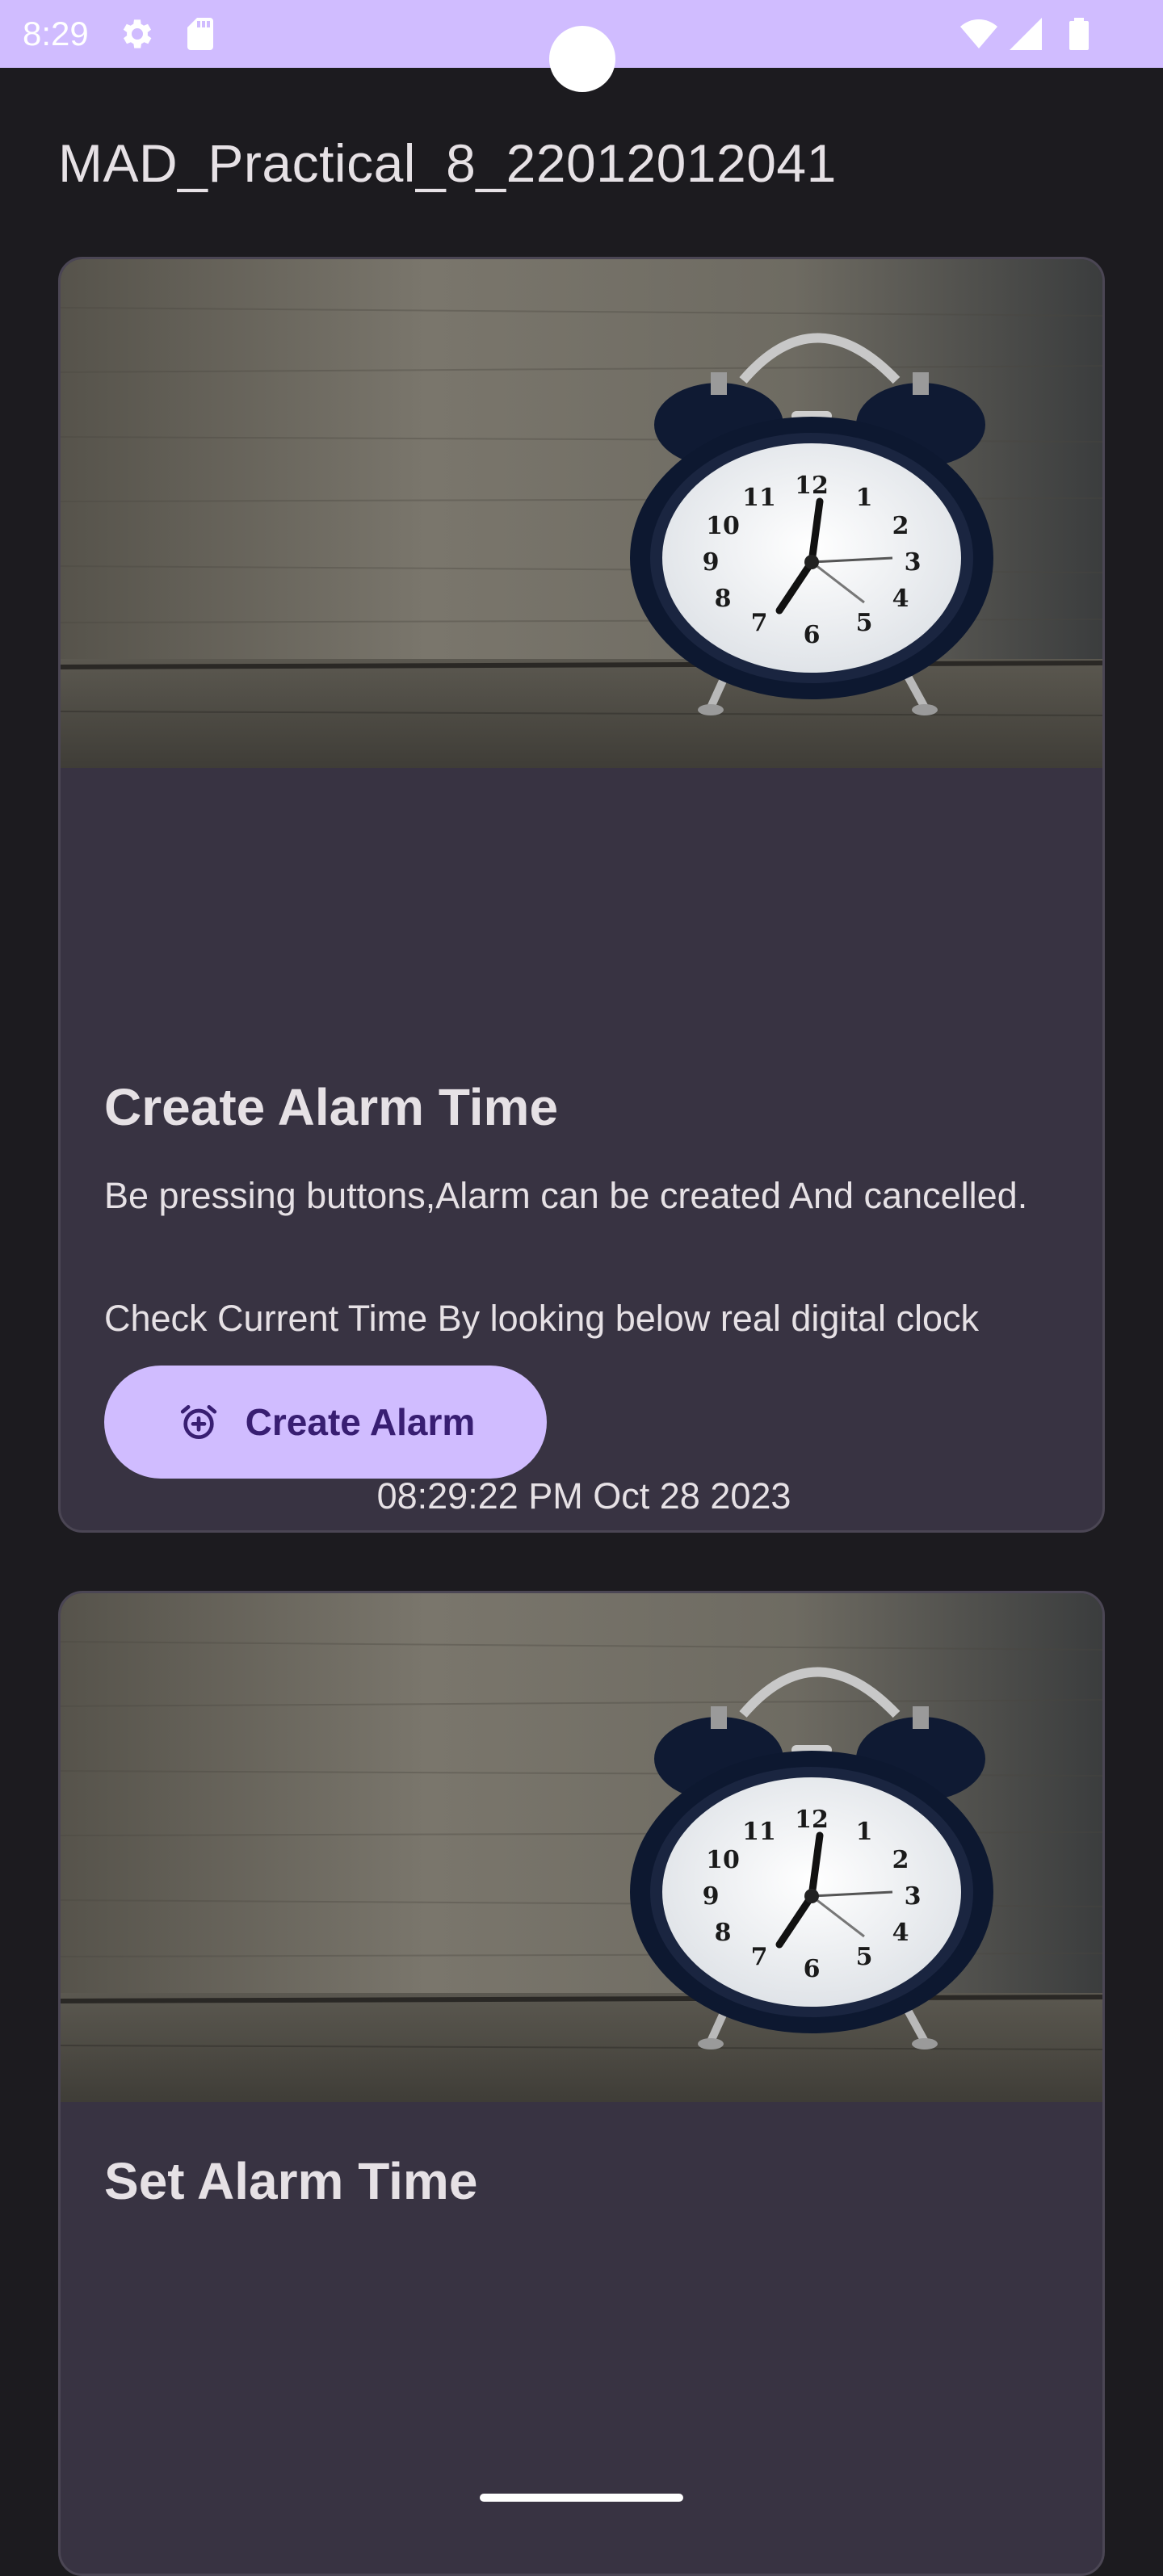 The height and width of the screenshot is (2576, 1163). What do you see at coordinates (360, 1422) in the screenshot?
I see `create-alarm-button-label: Create Alarm` at bounding box center [360, 1422].